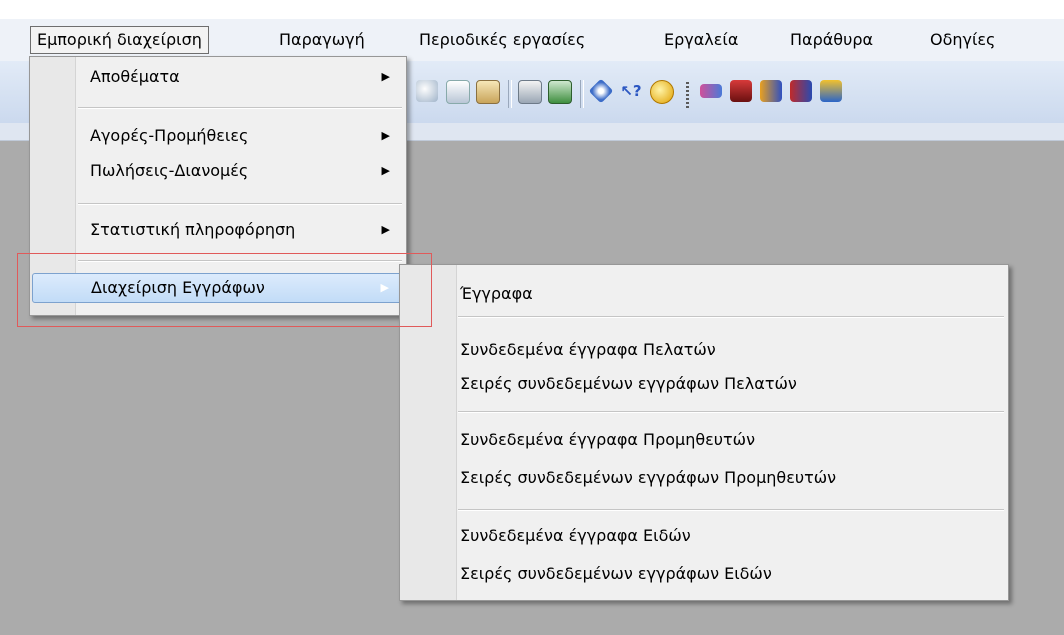 The height and width of the screenshot is (635, 1064). Describe the element at coordinates (169, 170) in the screenshot. I see `menu-item-label: Πωλήσεις-Διανομές` at that location.